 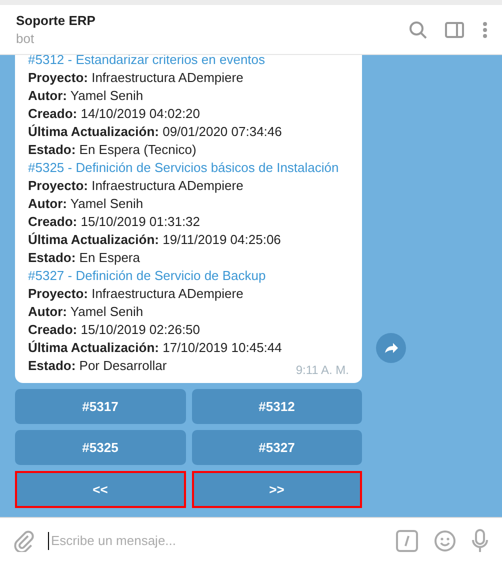 I want to click on ticket-field: Estado: En Espera (Tecnico), so click(x=112, y=150).